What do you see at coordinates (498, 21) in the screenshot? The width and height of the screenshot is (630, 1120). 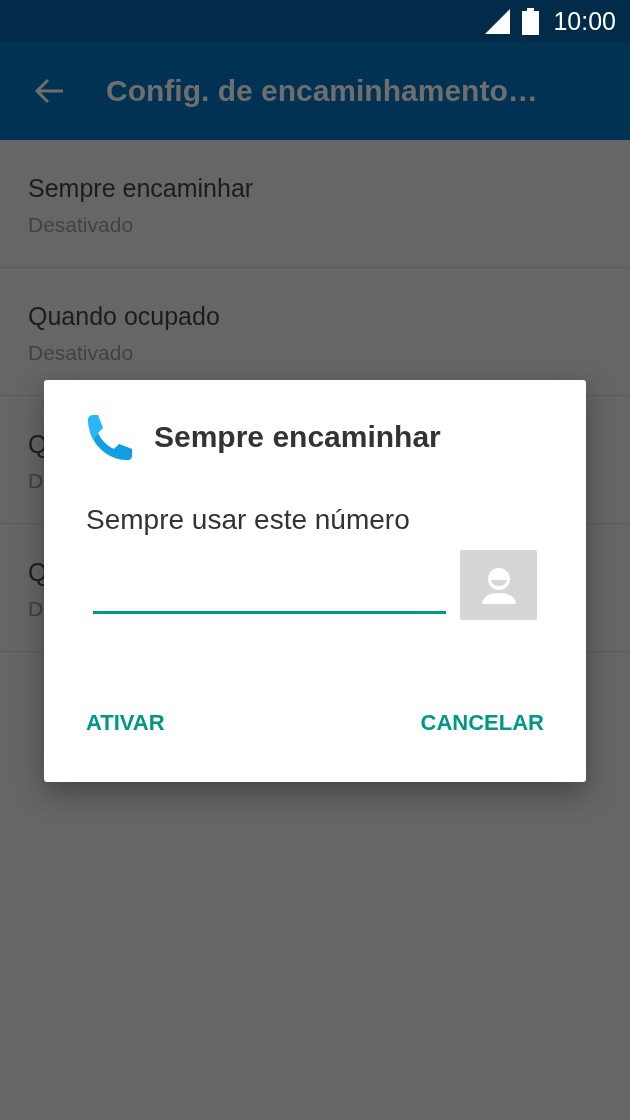 I see `signal-icon` at bounding box center [498, 21].